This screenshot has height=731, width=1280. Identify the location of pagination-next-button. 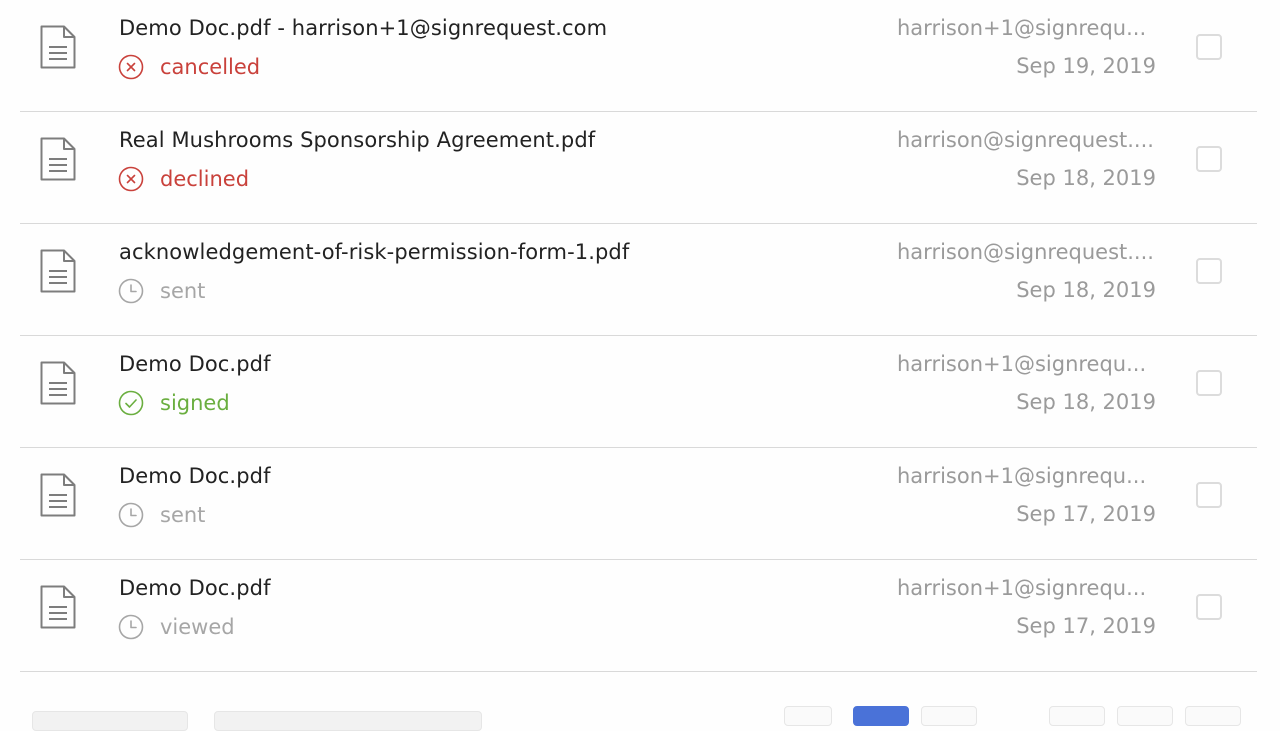
(1213, 716).